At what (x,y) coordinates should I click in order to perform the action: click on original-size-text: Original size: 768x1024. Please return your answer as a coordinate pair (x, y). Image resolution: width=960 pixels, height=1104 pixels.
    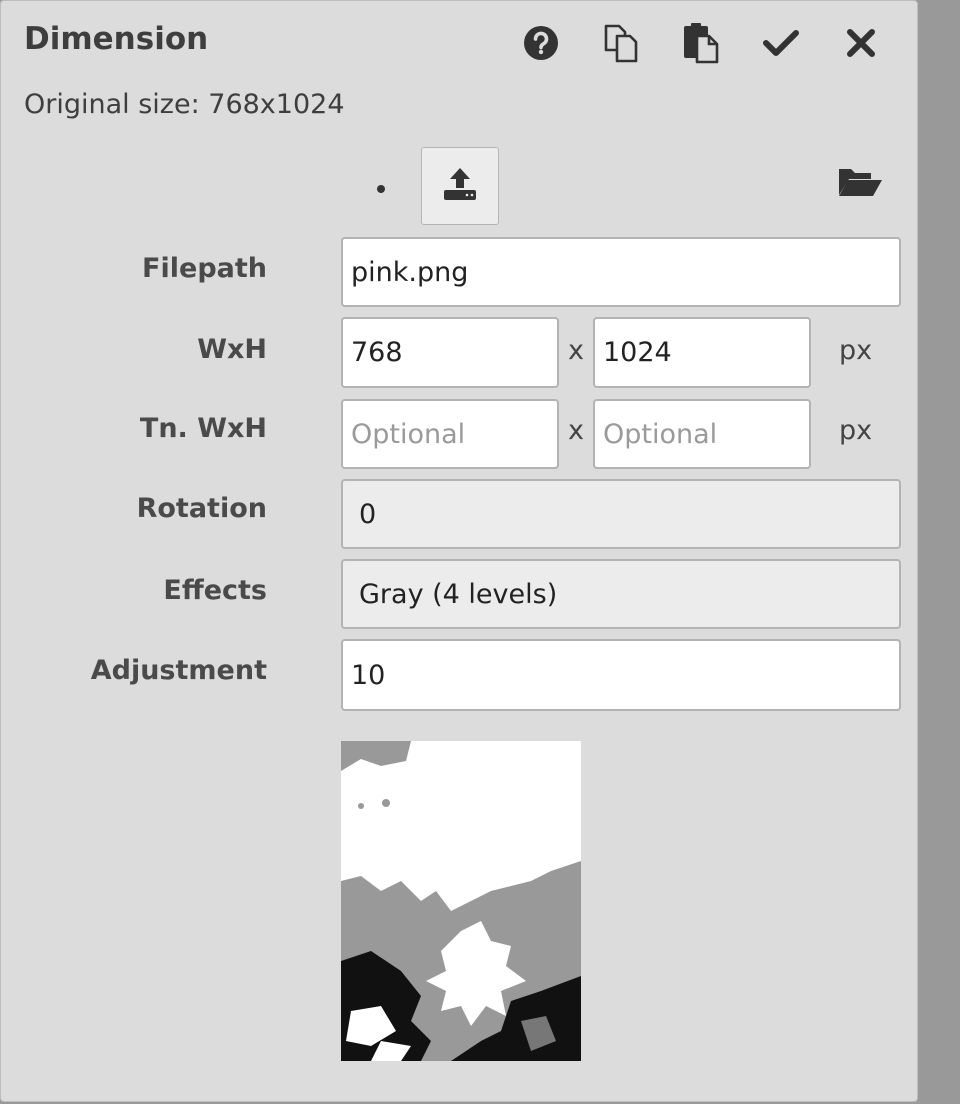
    Looking at the image, I should click on (184, 104).